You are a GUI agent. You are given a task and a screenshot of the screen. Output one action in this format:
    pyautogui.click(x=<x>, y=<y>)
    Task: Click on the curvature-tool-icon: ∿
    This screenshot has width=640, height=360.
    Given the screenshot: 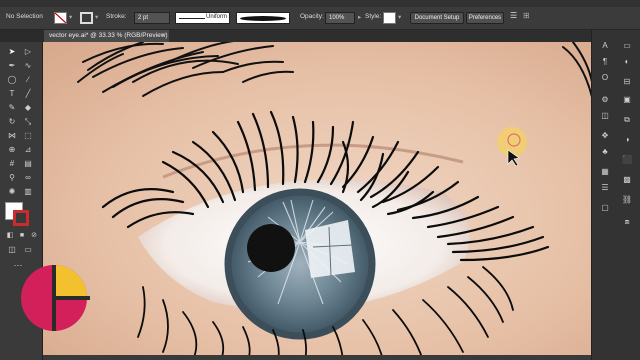 What is the action you would take?
    pyautogui.click(x=28, y=65)
    